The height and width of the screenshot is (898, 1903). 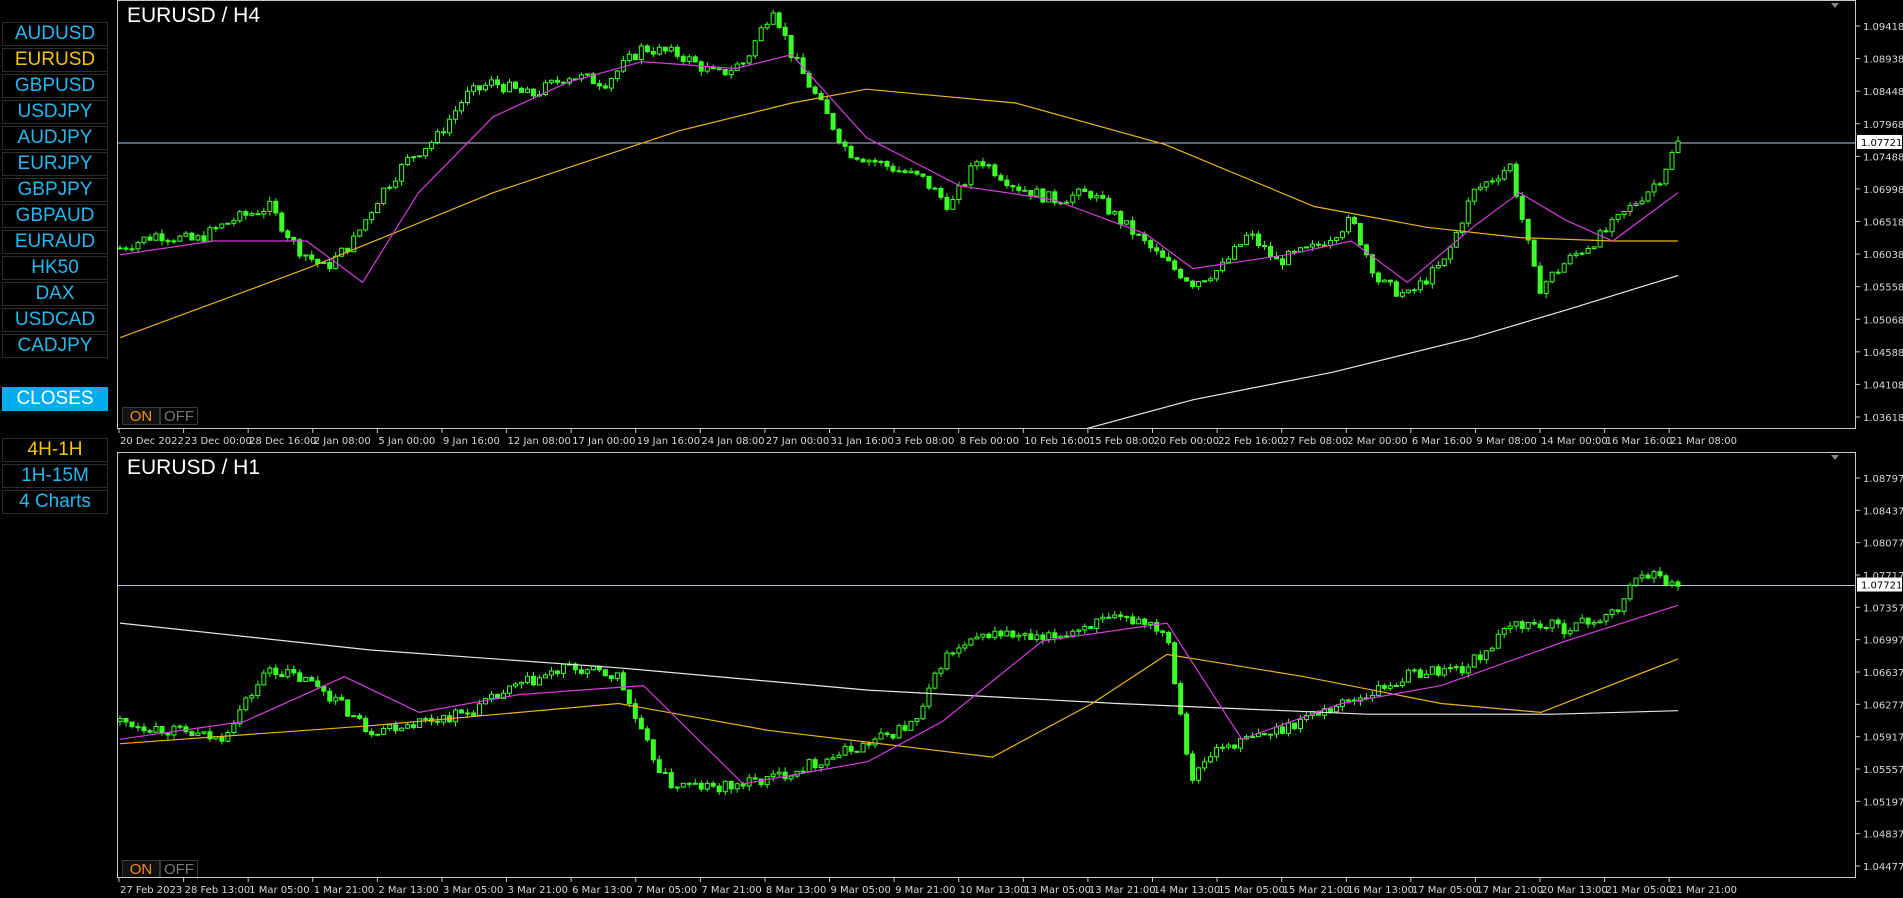 I want to click on symbol-button-eurusd: EURUSD, so click(x=55, y=60).